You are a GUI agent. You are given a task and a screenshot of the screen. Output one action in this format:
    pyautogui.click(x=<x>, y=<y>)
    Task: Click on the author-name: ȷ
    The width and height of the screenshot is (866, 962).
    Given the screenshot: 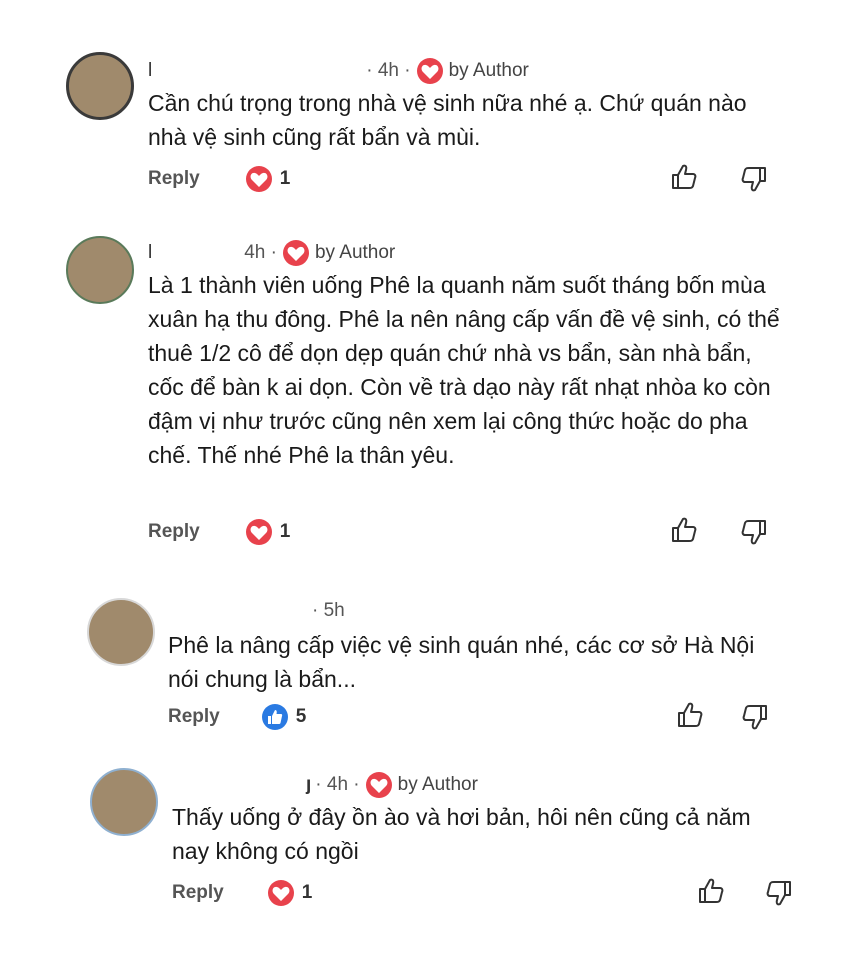 What is the action you would take?
    pyautogui.click(x=308, y=785)
    